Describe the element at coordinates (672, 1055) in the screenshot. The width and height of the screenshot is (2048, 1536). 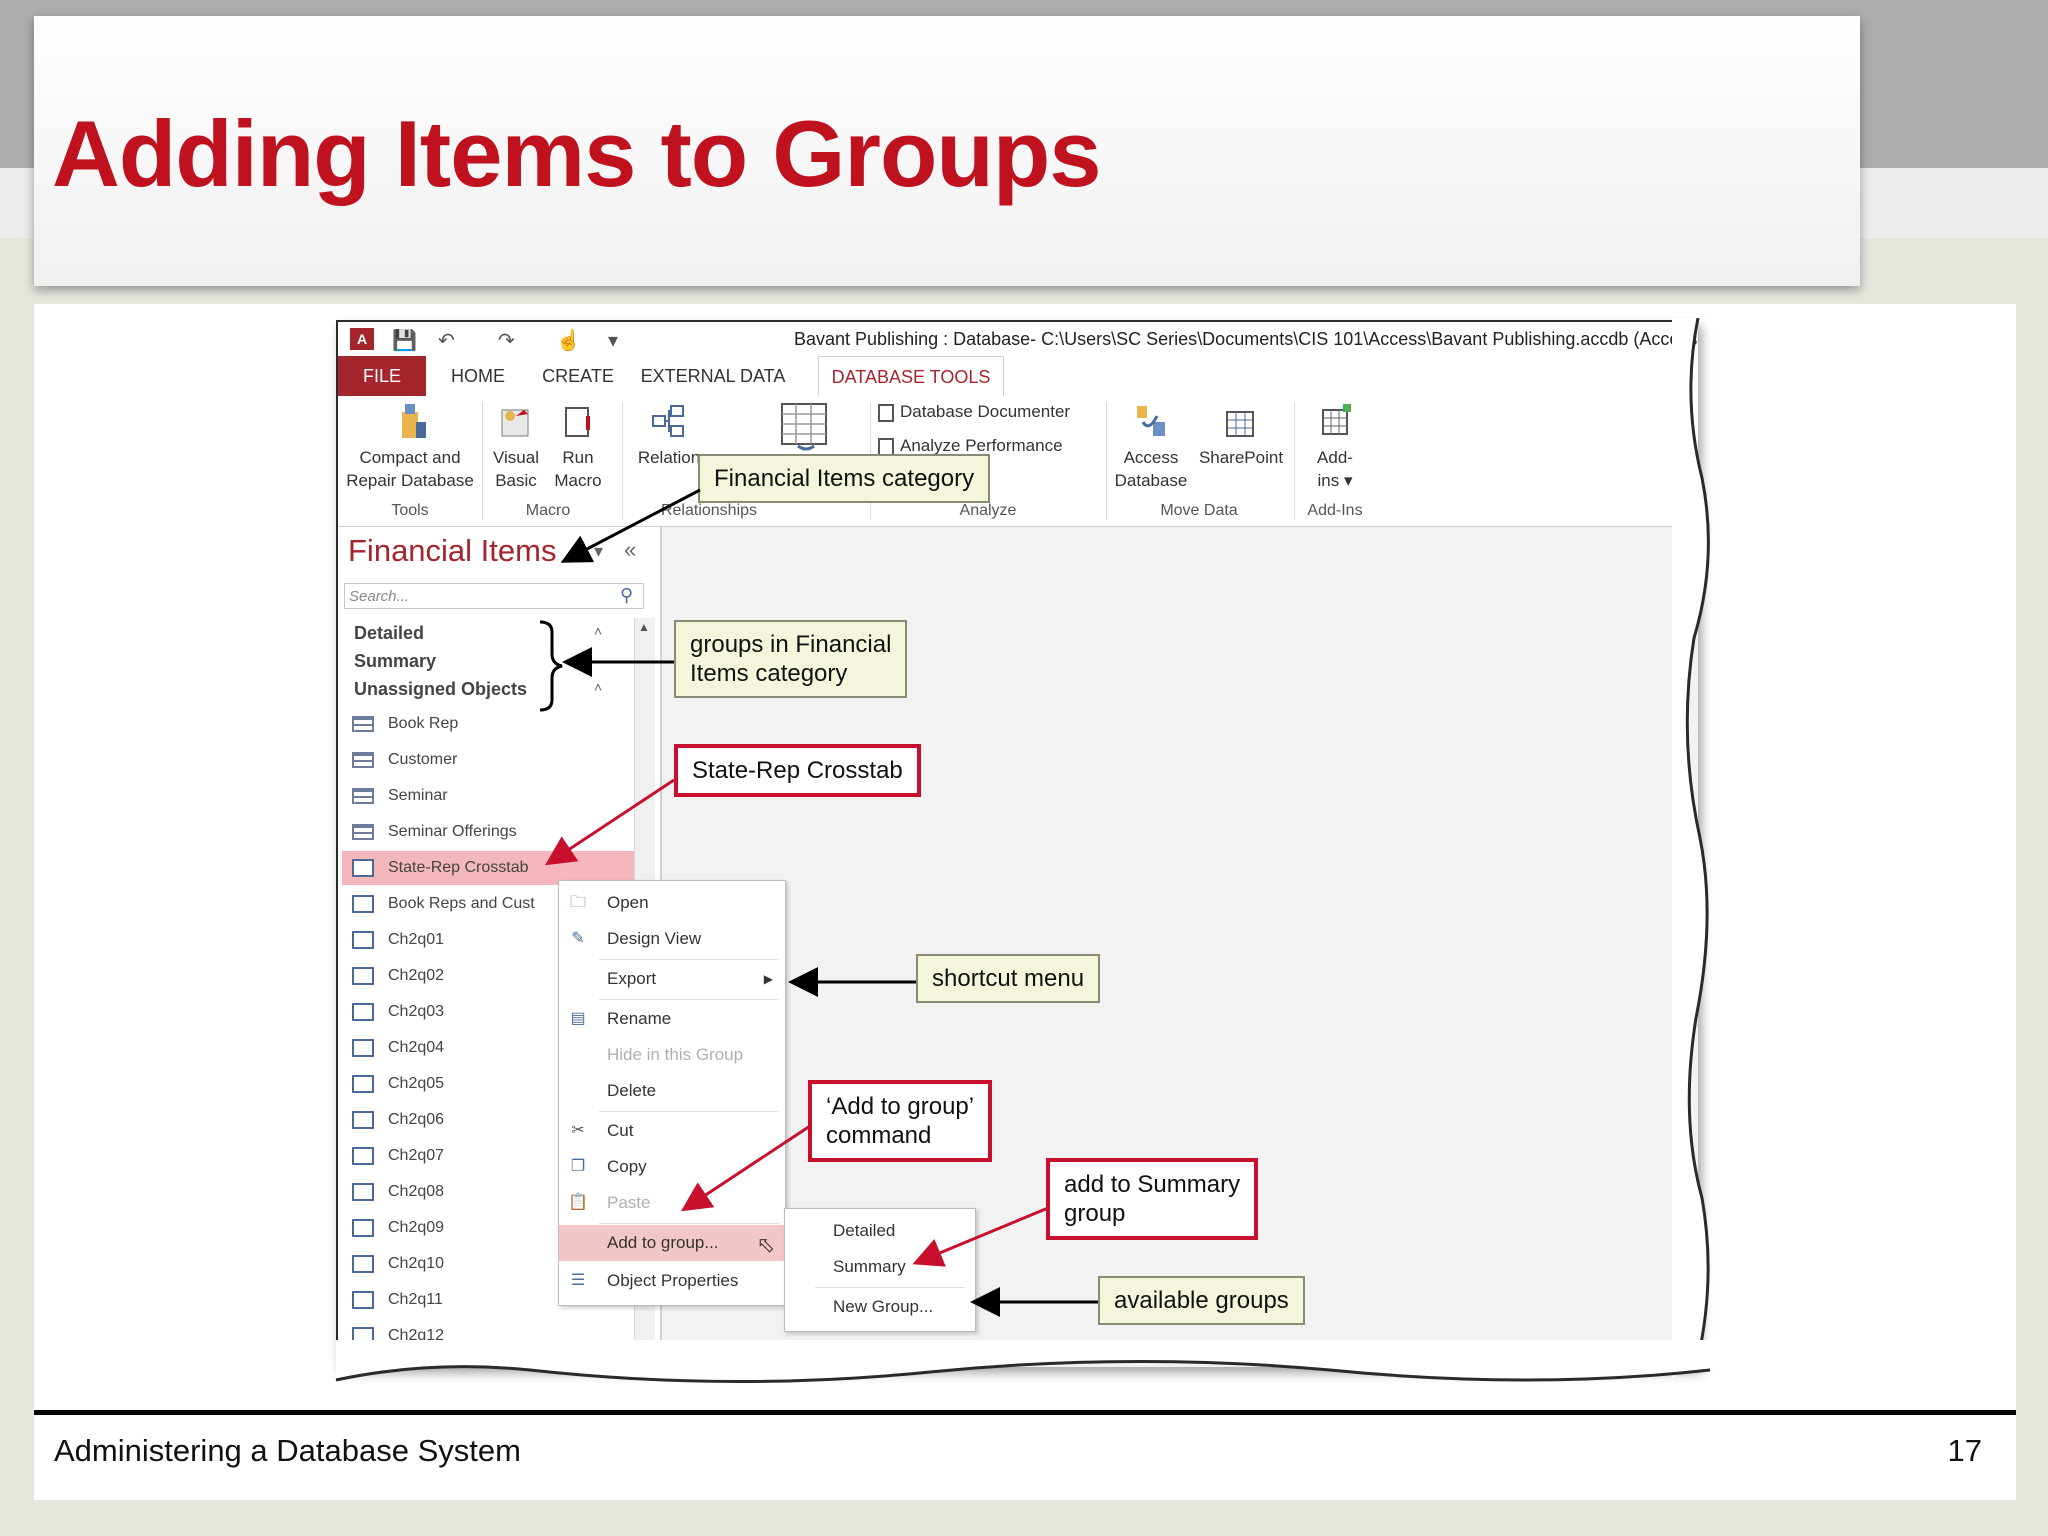
I see `menu-item-hide-in-group: Hide in this Group` at that location.